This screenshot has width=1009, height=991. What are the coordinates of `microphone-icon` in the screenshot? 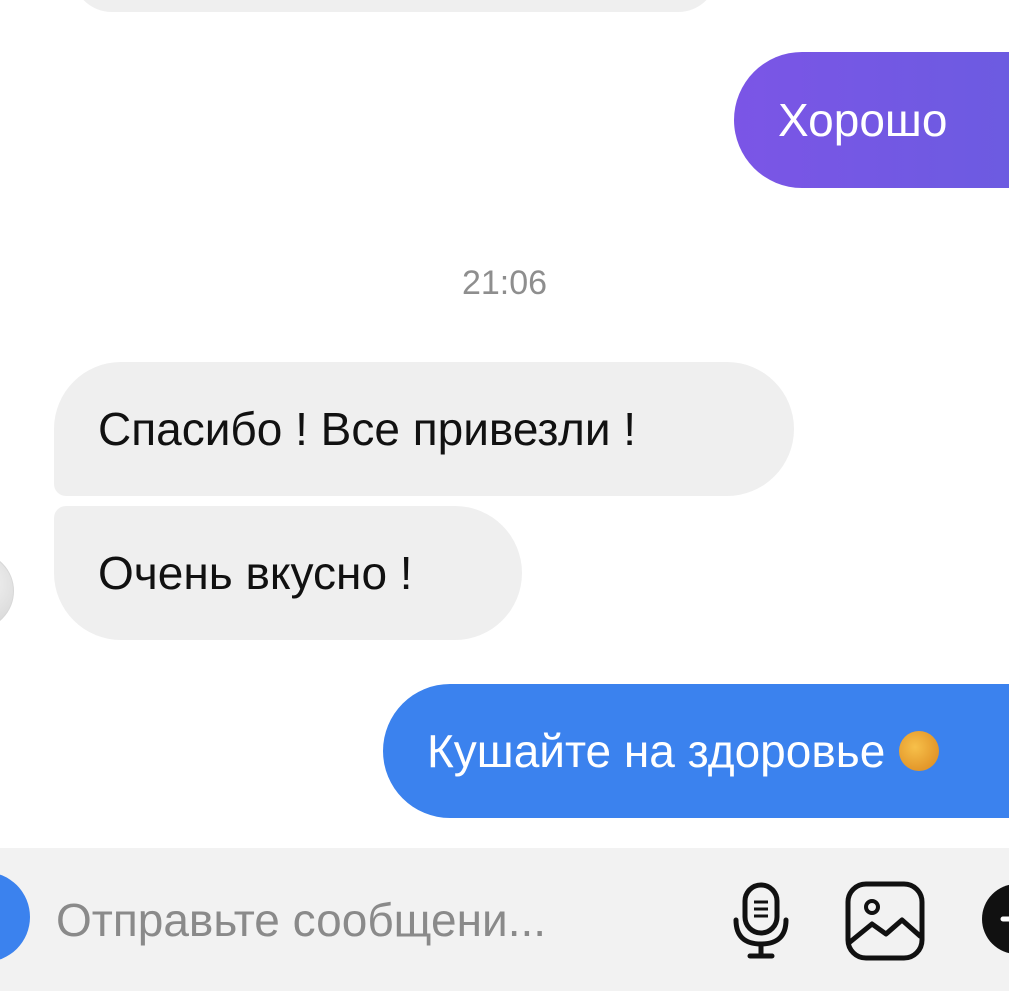 It's located at (761, 920).